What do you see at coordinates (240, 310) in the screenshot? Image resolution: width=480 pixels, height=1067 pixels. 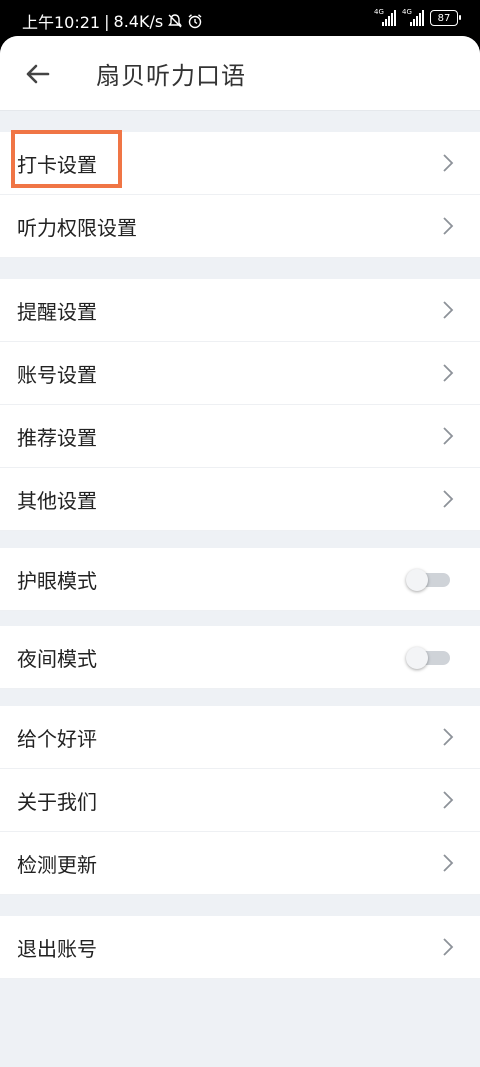 I see `row-reminder-settings: 提醒设置` at bounding box center [240, 310].